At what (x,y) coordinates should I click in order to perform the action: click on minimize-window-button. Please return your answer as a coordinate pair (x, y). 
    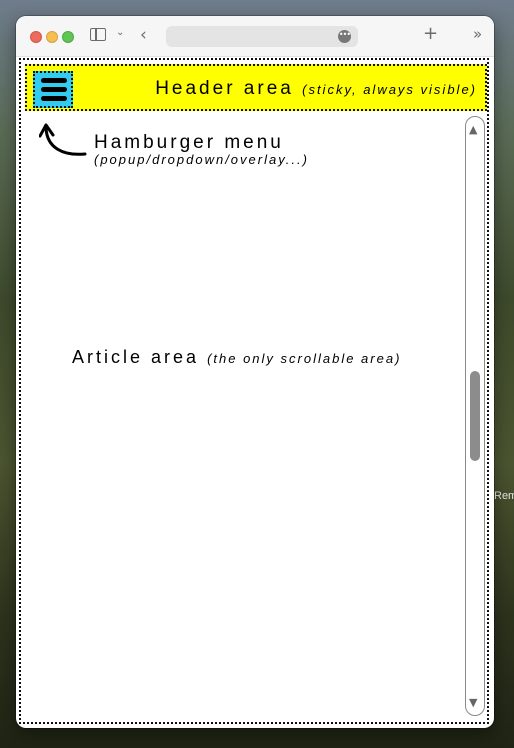
    Looking at the image, I should click on (52, 37).